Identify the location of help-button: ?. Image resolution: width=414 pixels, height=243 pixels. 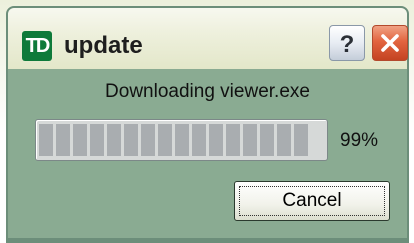
(347, 43).